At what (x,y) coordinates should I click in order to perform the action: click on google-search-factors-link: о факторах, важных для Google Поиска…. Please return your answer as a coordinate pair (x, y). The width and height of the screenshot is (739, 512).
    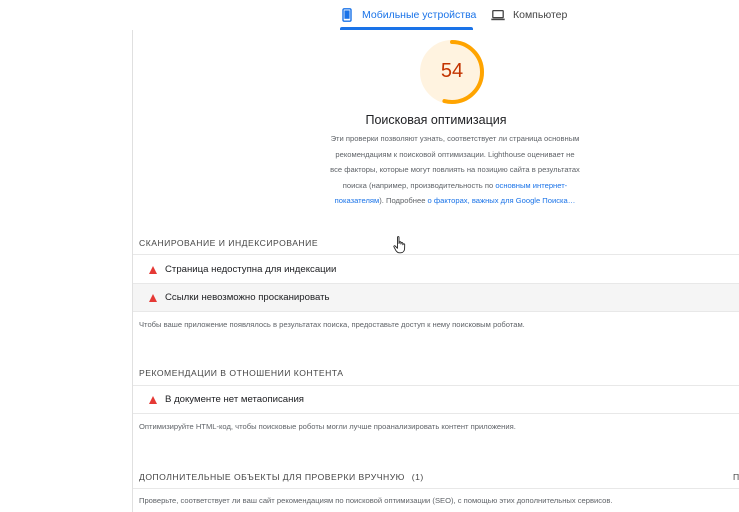
    Looking at the image, I should click on (502, 200).